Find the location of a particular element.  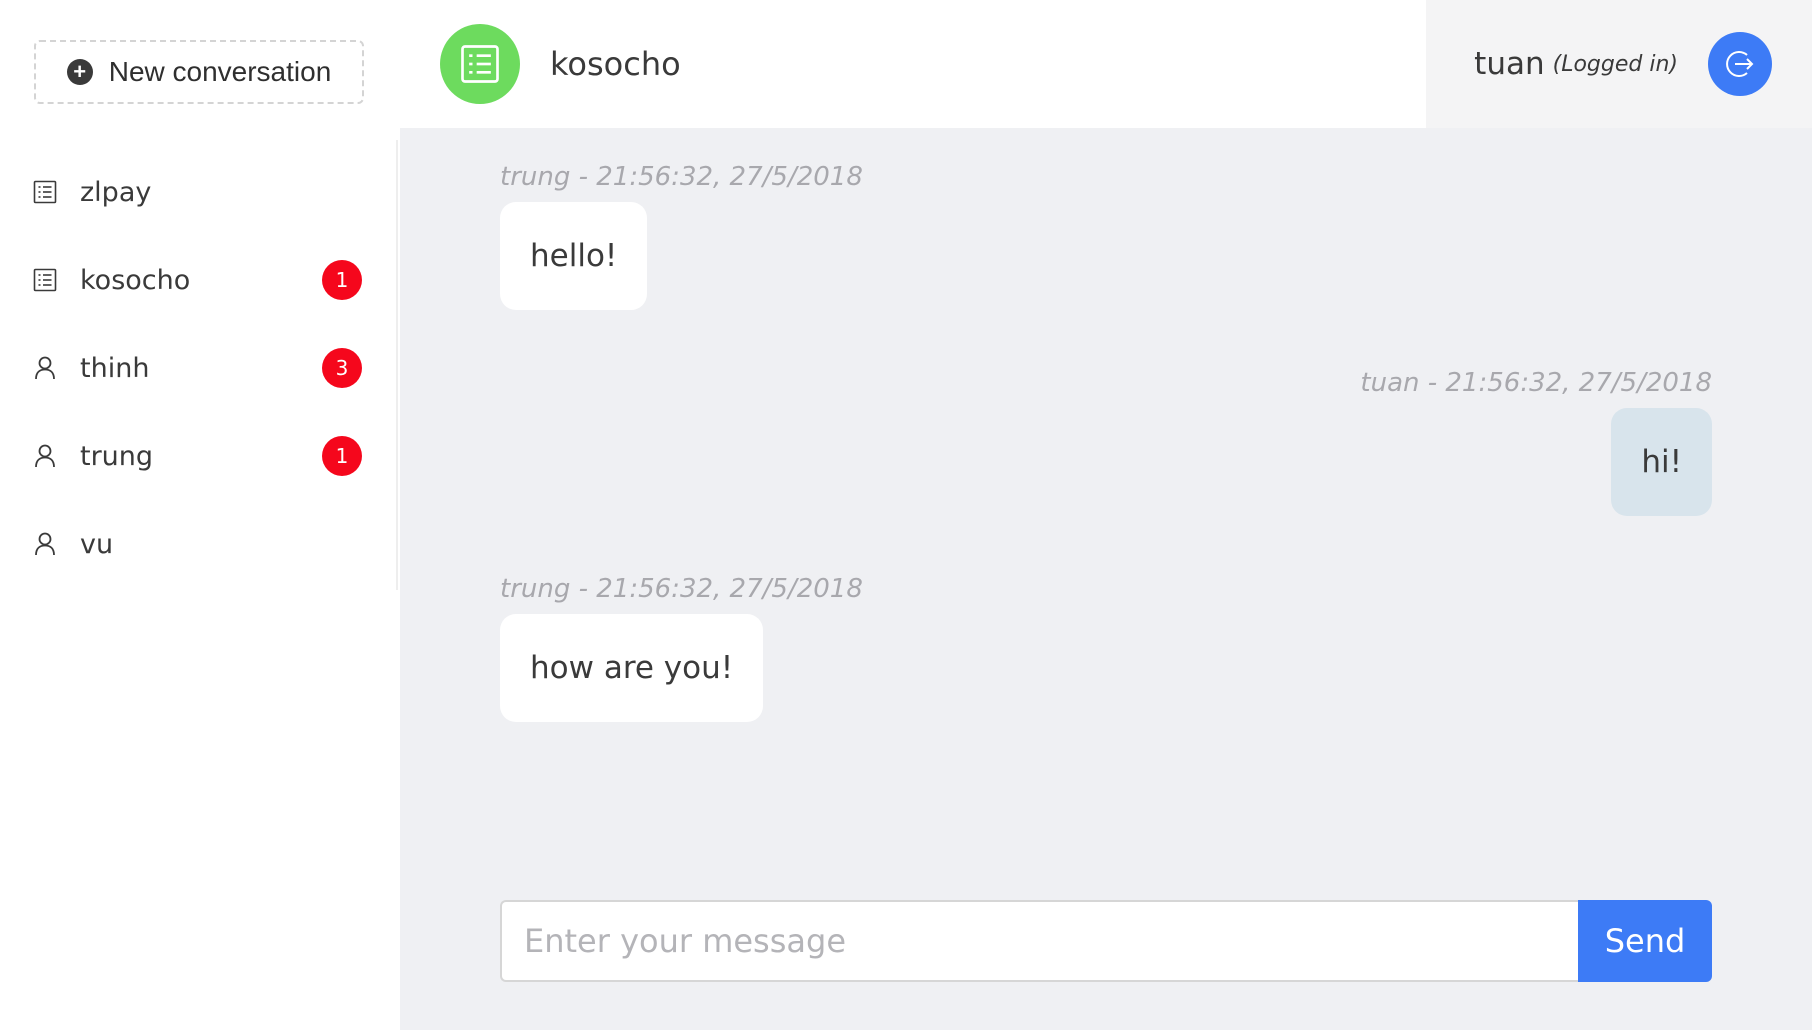

new-conversation-label: New conversation is located at coordinates (220, 71).